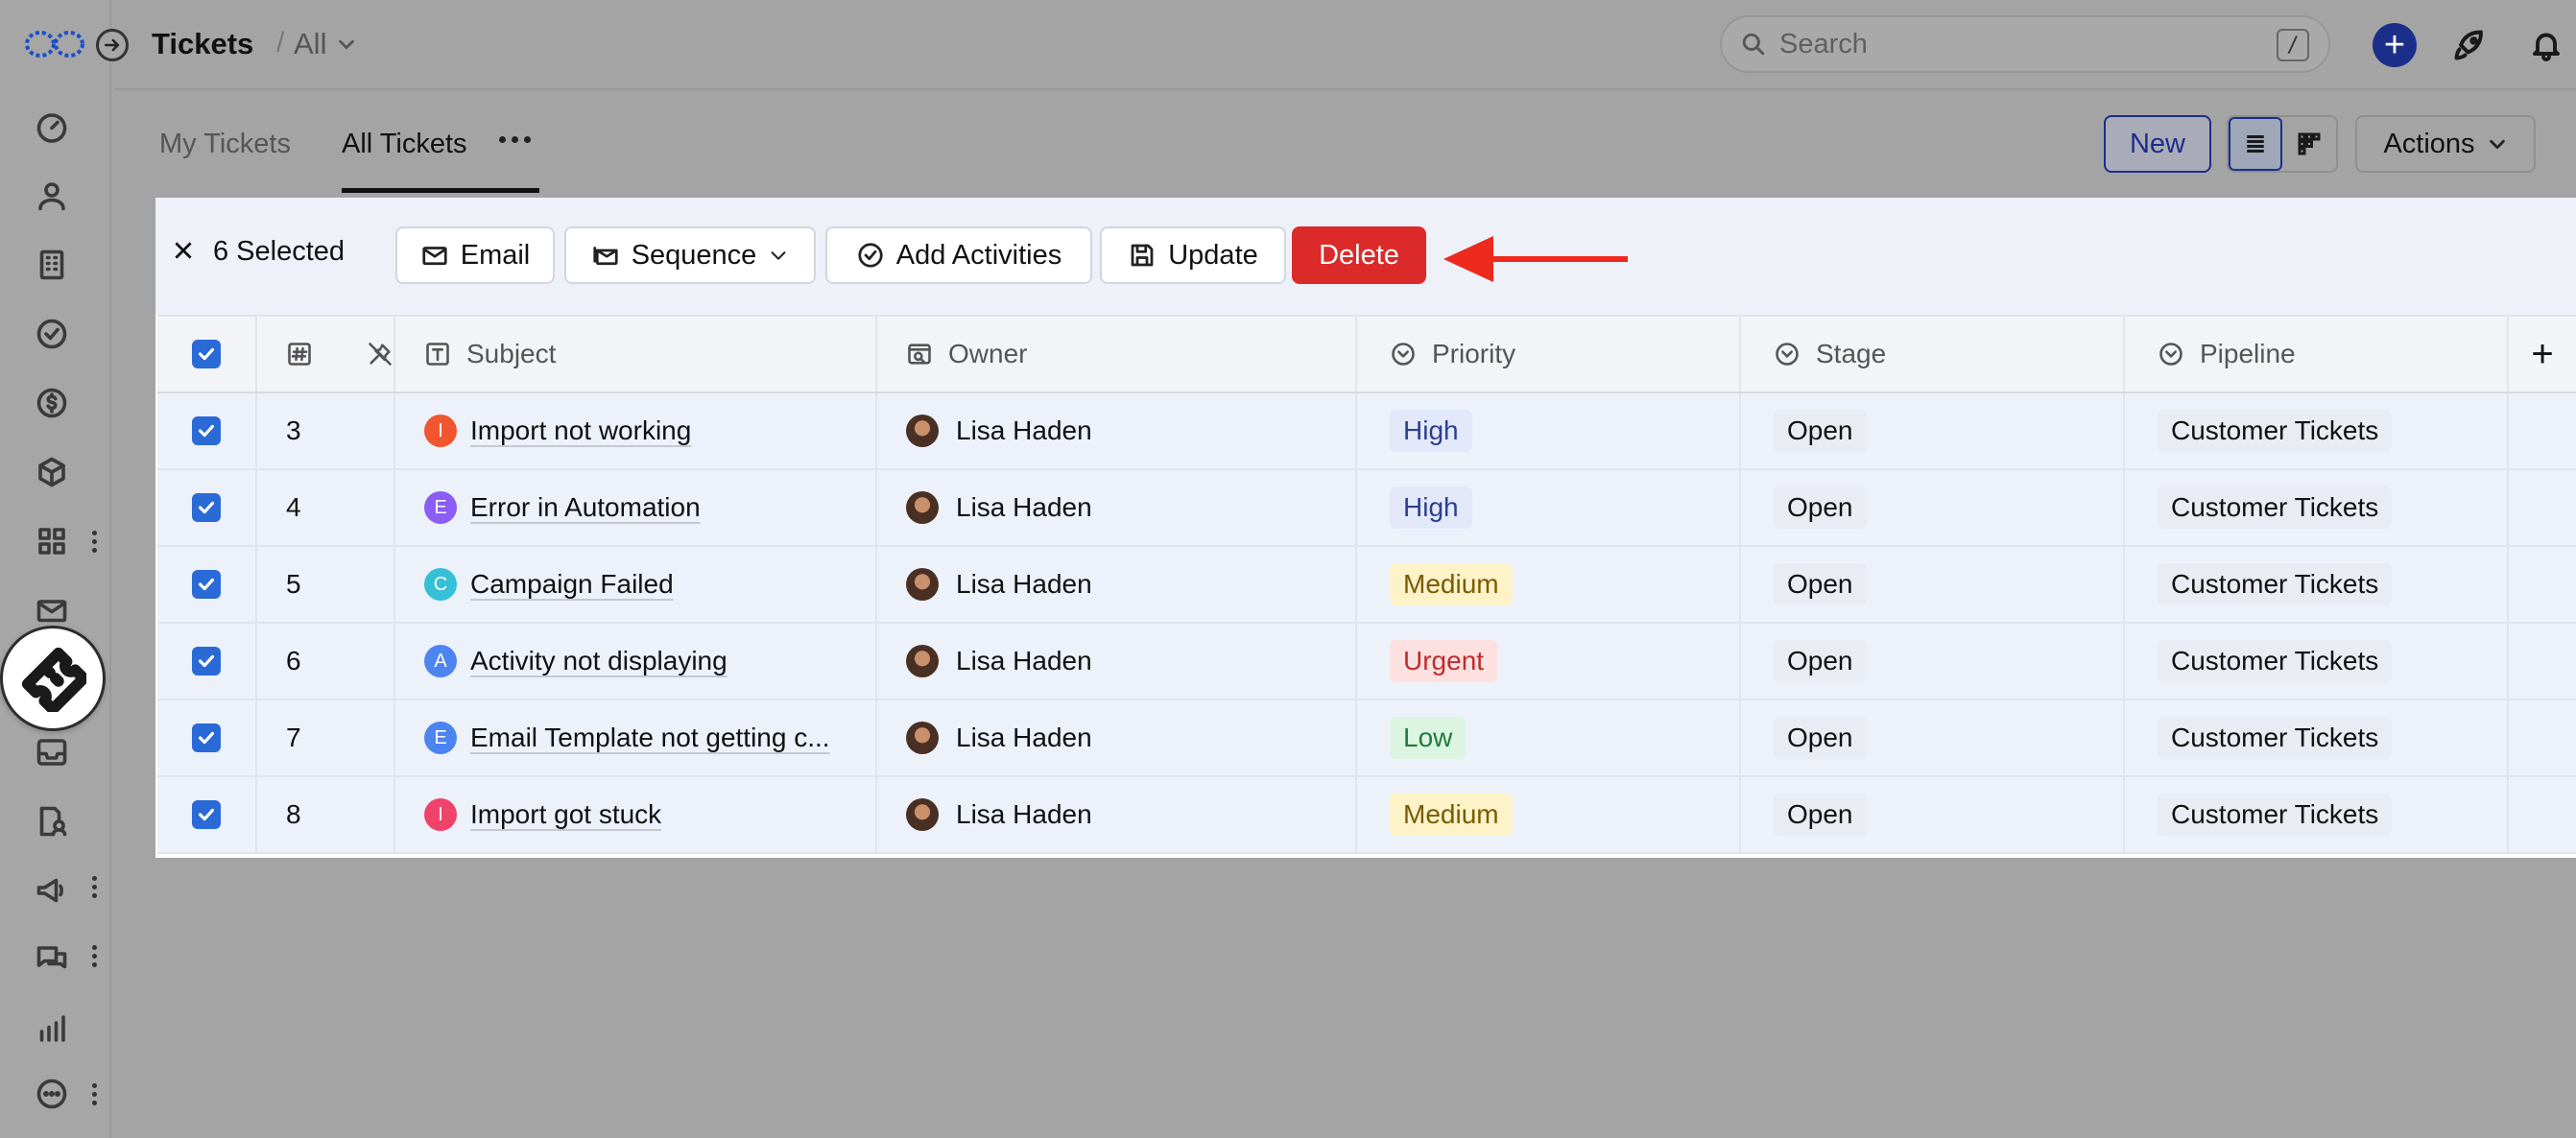  What do you see at coordinates (326, 430) in the screenshot?
I see `ticket-id: 3` at bounding box center [326, 430].